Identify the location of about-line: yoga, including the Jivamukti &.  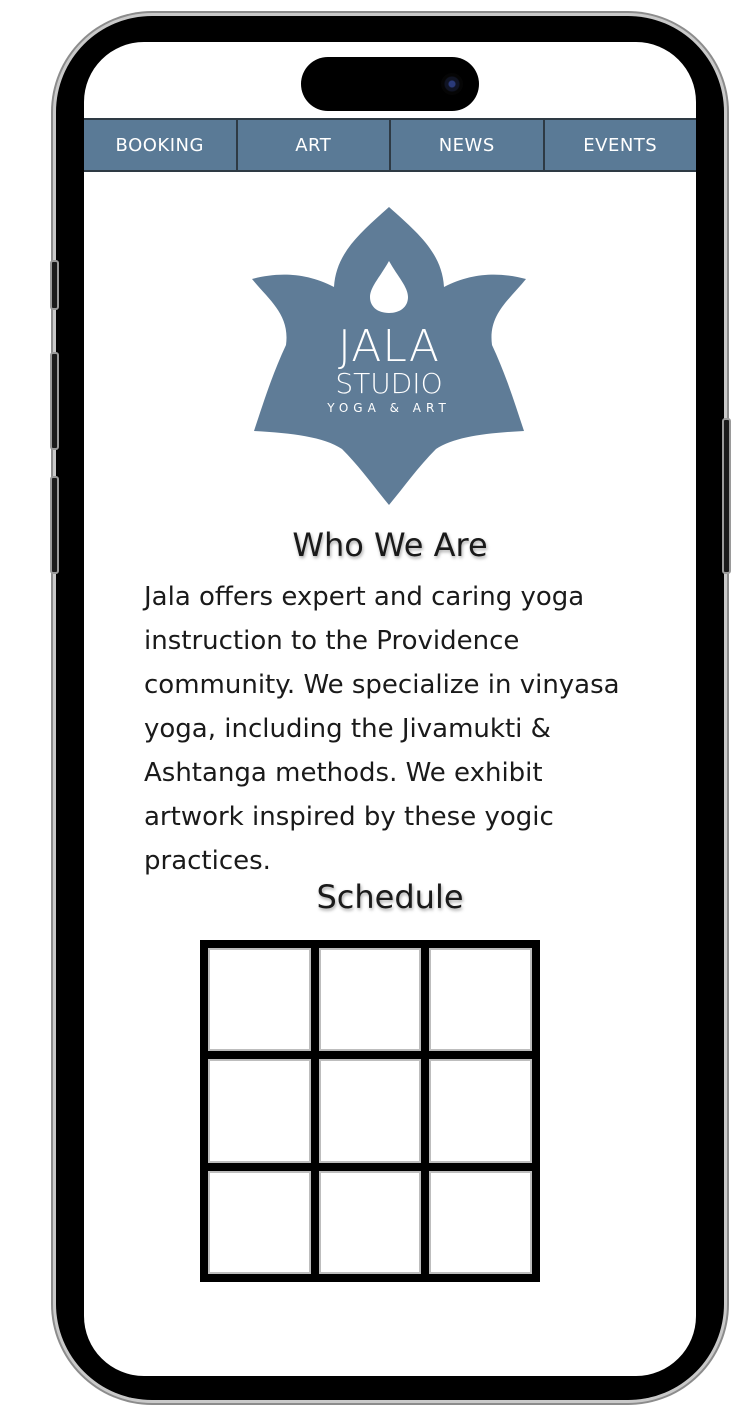
(347, 729).